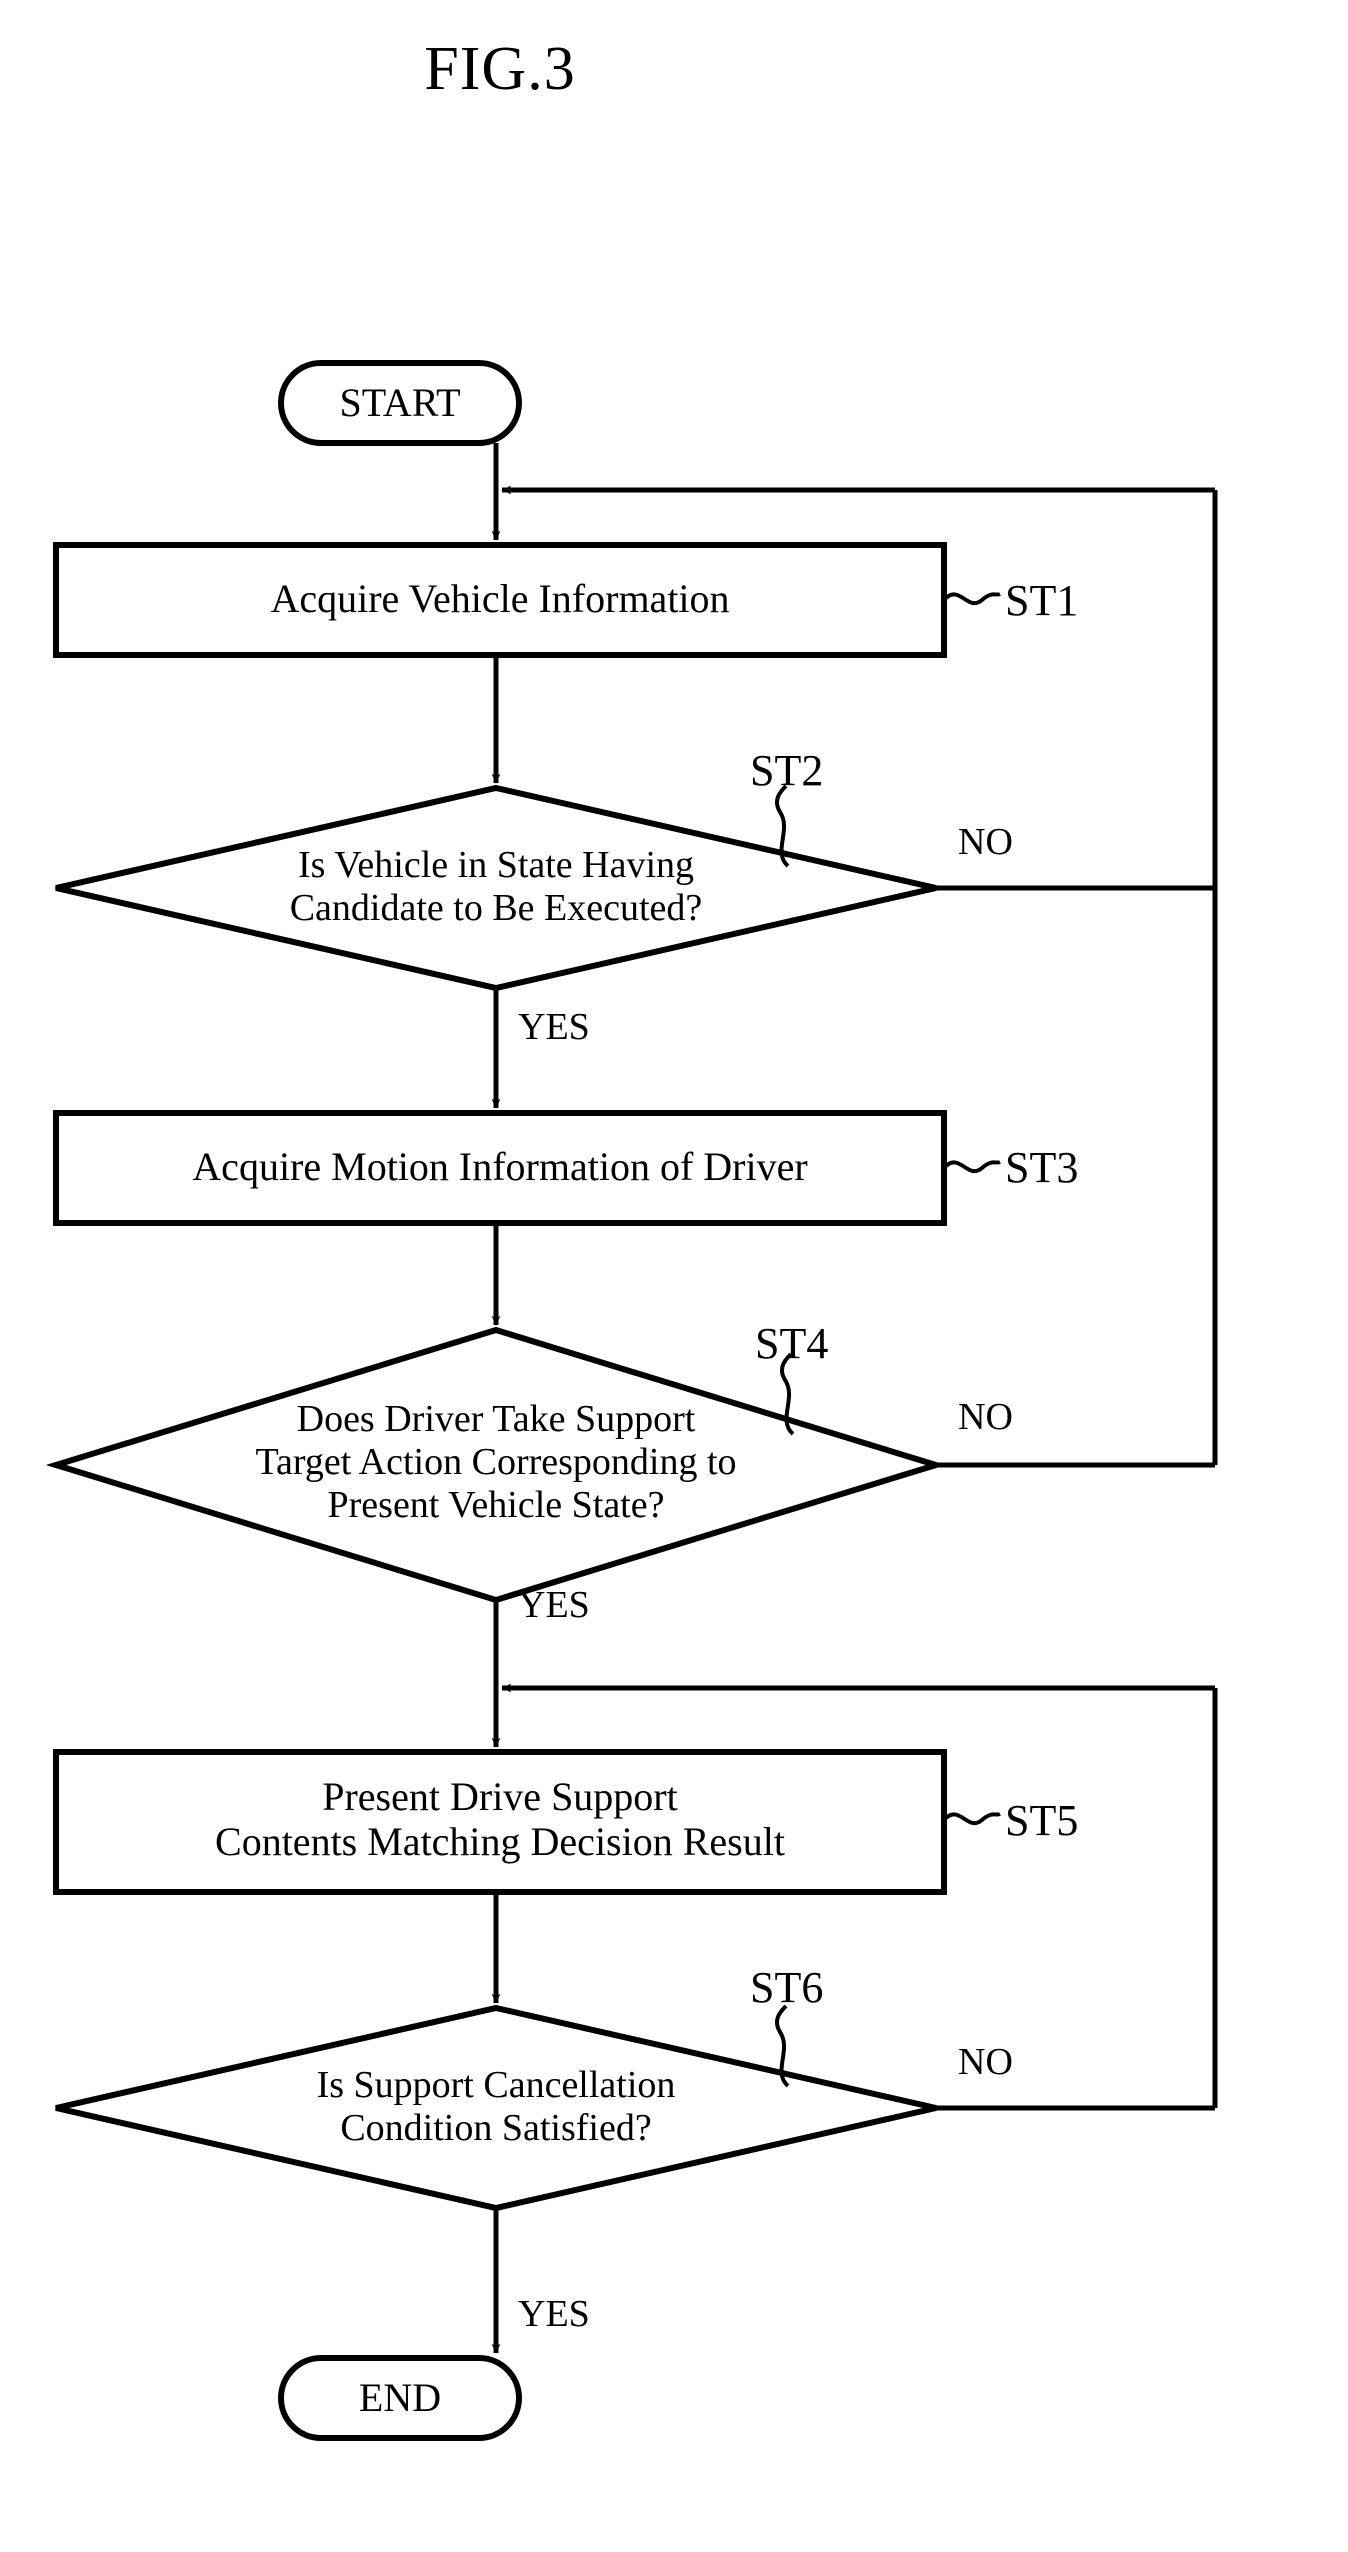  I want to click on edge-label-st6-yes: YES, so click(554, 2314).